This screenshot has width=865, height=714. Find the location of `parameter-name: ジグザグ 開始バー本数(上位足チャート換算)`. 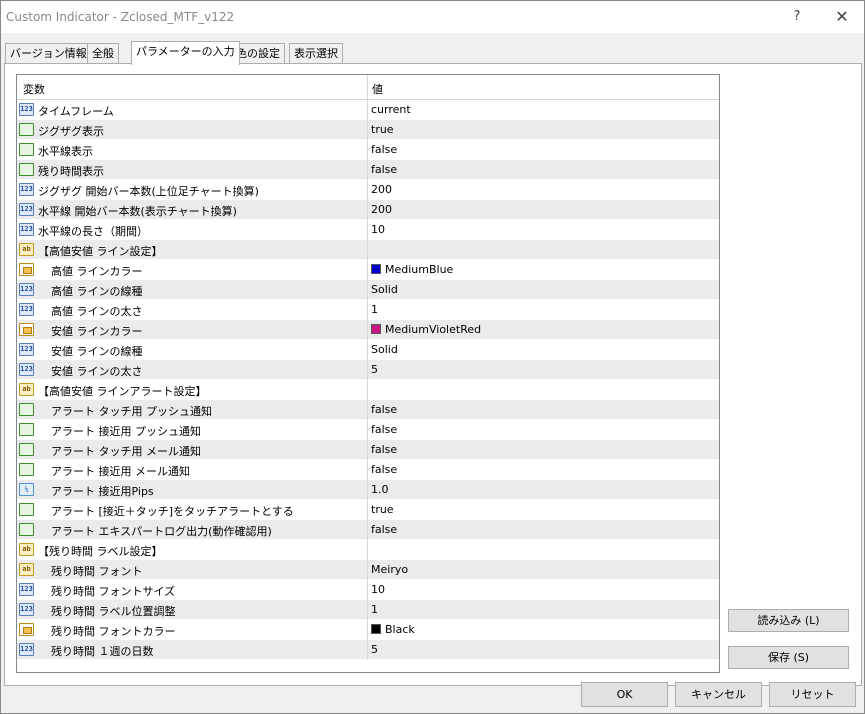

parameter-name: ジグザグ 開始バー本数(上位足チャート換算) is located at coordinates (148, 191).